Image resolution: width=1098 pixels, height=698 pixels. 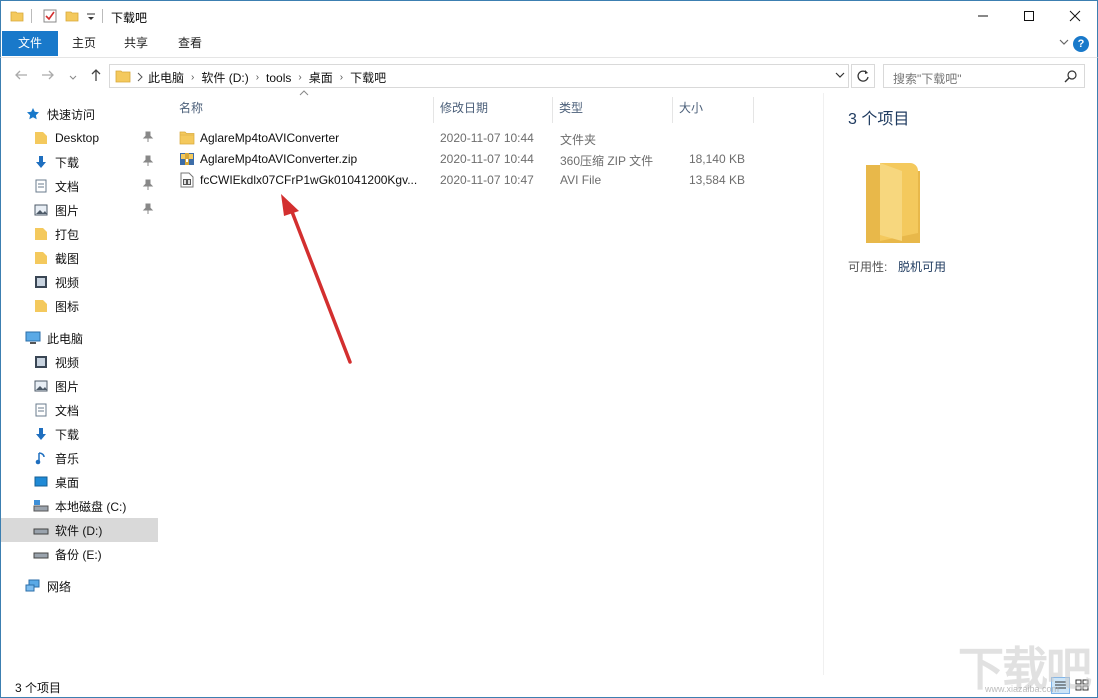 What do you see at coordinates (1075, 16) in the screenshot?
I see `close-button` at bounding box center [1075, 16].